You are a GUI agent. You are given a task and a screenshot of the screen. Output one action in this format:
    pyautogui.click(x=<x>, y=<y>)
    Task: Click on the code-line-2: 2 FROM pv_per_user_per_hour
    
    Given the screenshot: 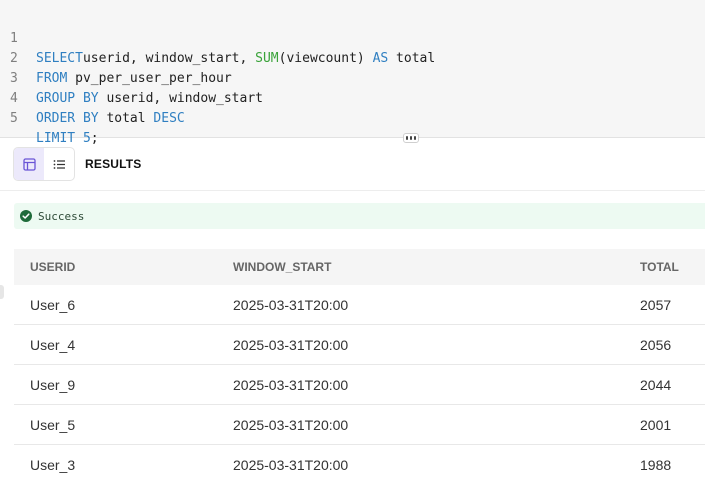 What is the action you would take?
    pyautogui.click(x=116, y=57)
    